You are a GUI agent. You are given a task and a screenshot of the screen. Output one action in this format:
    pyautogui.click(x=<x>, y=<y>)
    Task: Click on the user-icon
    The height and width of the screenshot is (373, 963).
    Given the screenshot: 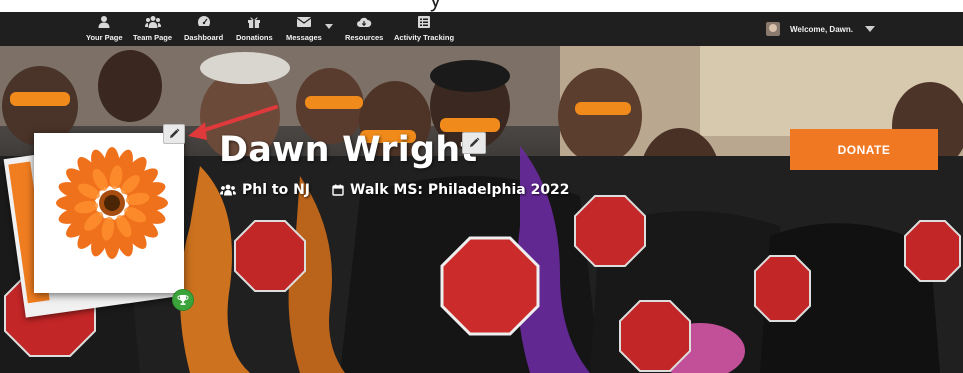 What is the action you would take?
    pyautogui.click(x=104, y=22)
    